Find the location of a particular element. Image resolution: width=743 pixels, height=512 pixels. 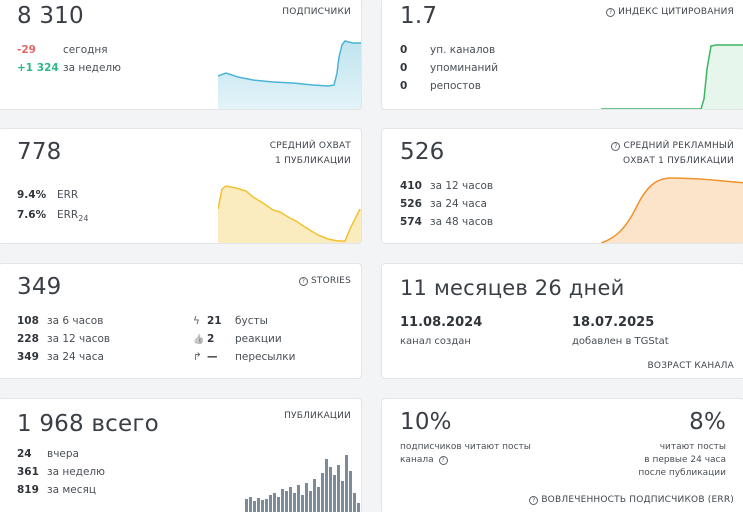

reach-sparkline is located at coordinates (289, 214).